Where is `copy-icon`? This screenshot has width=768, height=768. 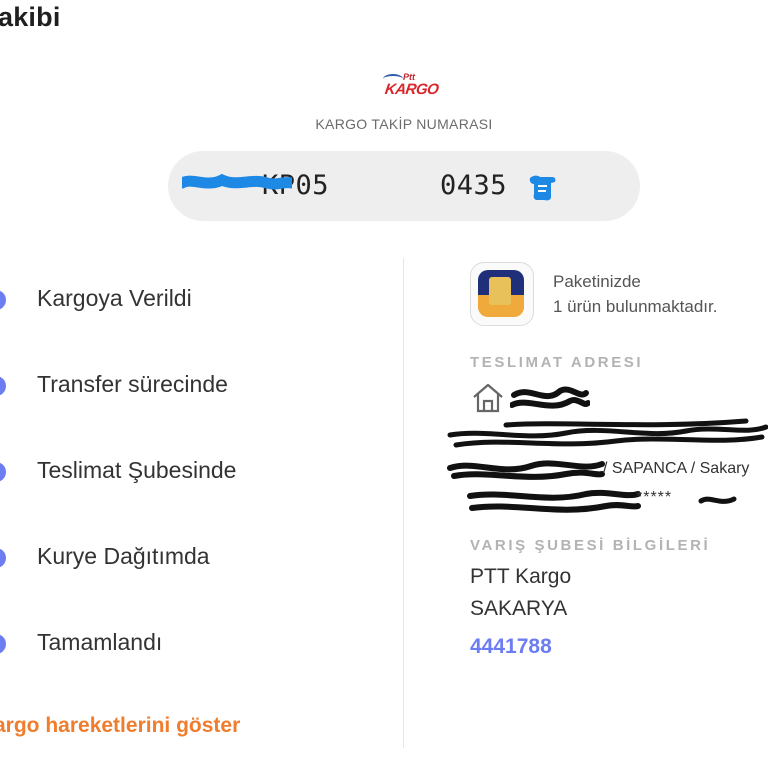
copy-icon is located at coordinates (542, 187).